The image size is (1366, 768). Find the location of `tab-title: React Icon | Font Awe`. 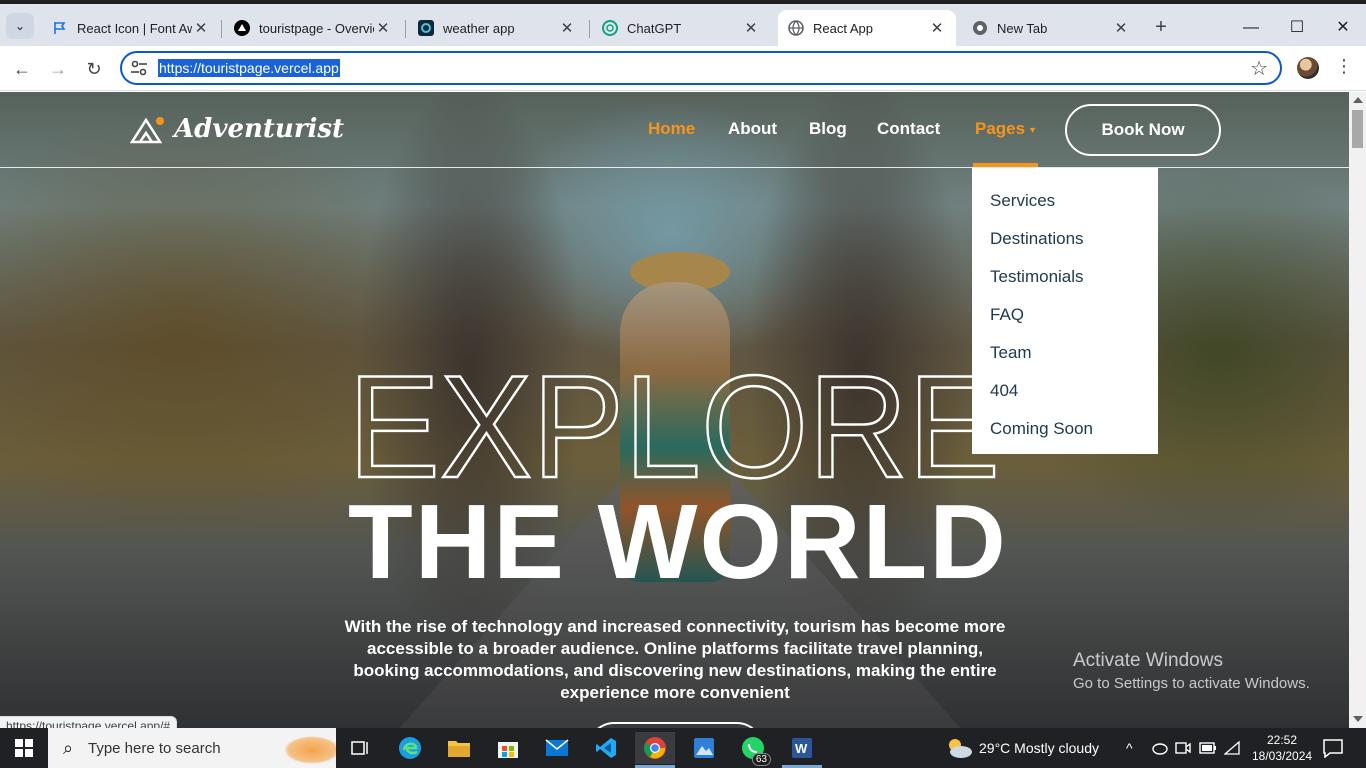

tab-title: React Icon | Font Awe is located at coordinates (134, 28).